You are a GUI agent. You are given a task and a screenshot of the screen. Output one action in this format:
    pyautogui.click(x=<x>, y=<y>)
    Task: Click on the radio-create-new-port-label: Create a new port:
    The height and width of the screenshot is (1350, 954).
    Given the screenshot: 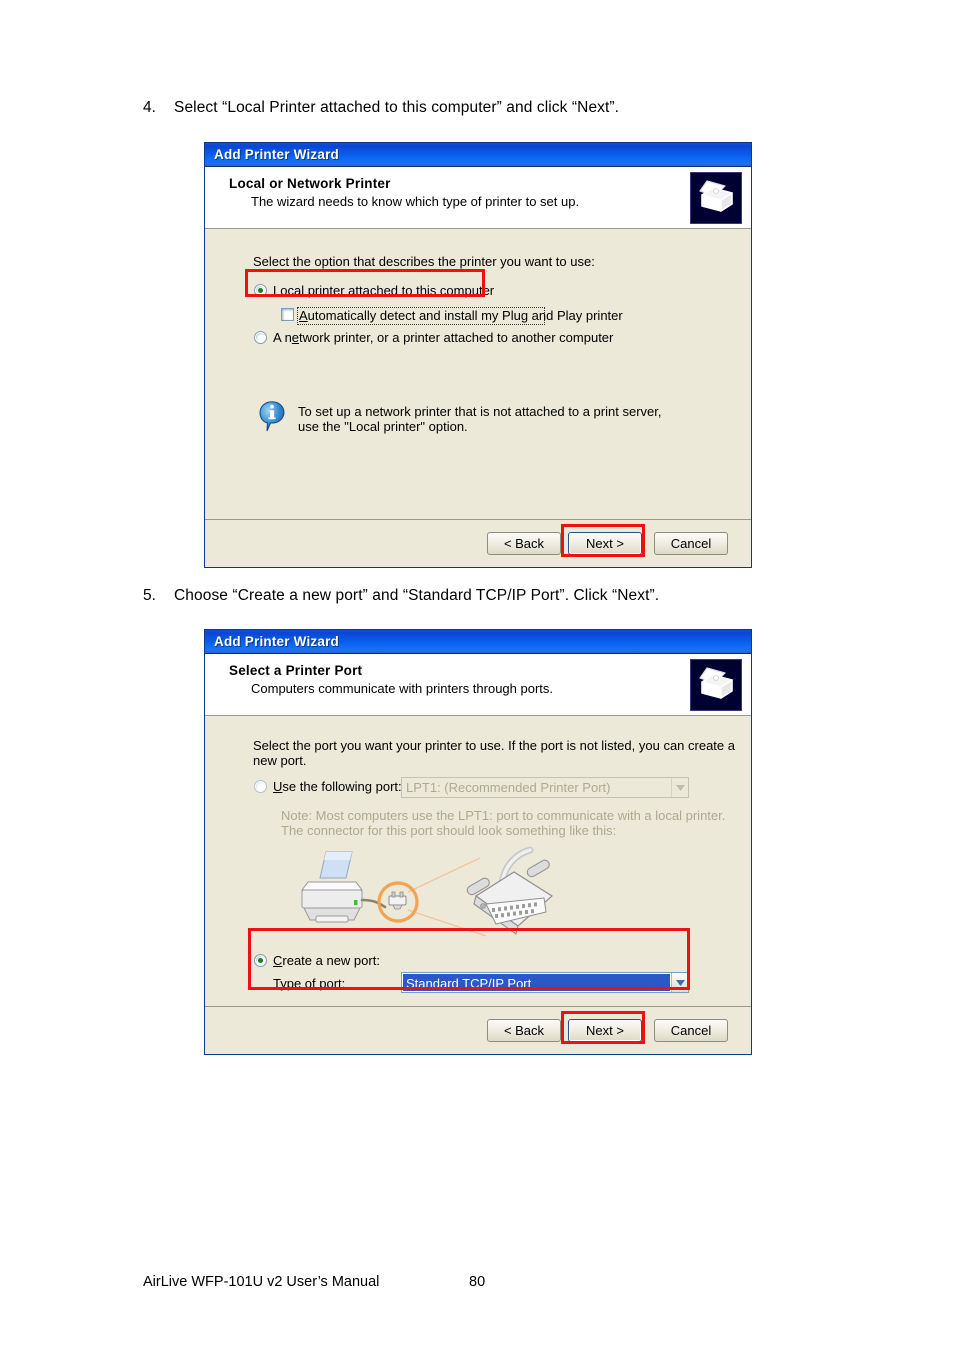 What is the action you would take?
    pyautogui.click(x=326, y=960)
    